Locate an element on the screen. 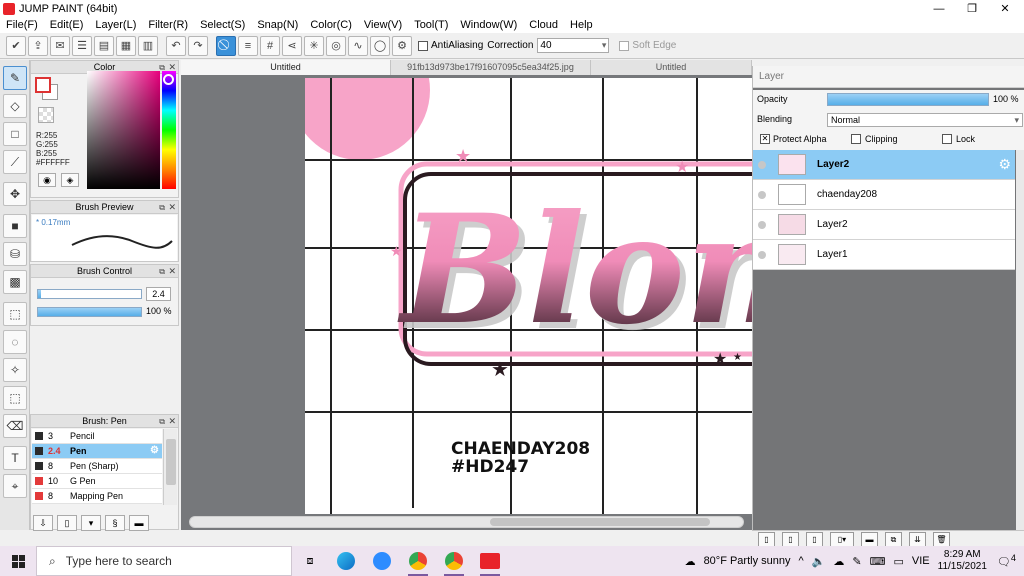  zoom-icon is located at coordinates (382, 561).